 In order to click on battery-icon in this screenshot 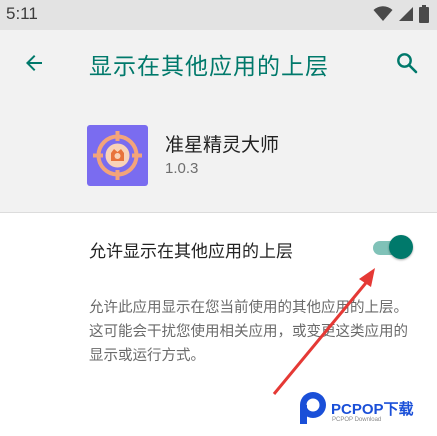, I will do `click(424, 16)`.